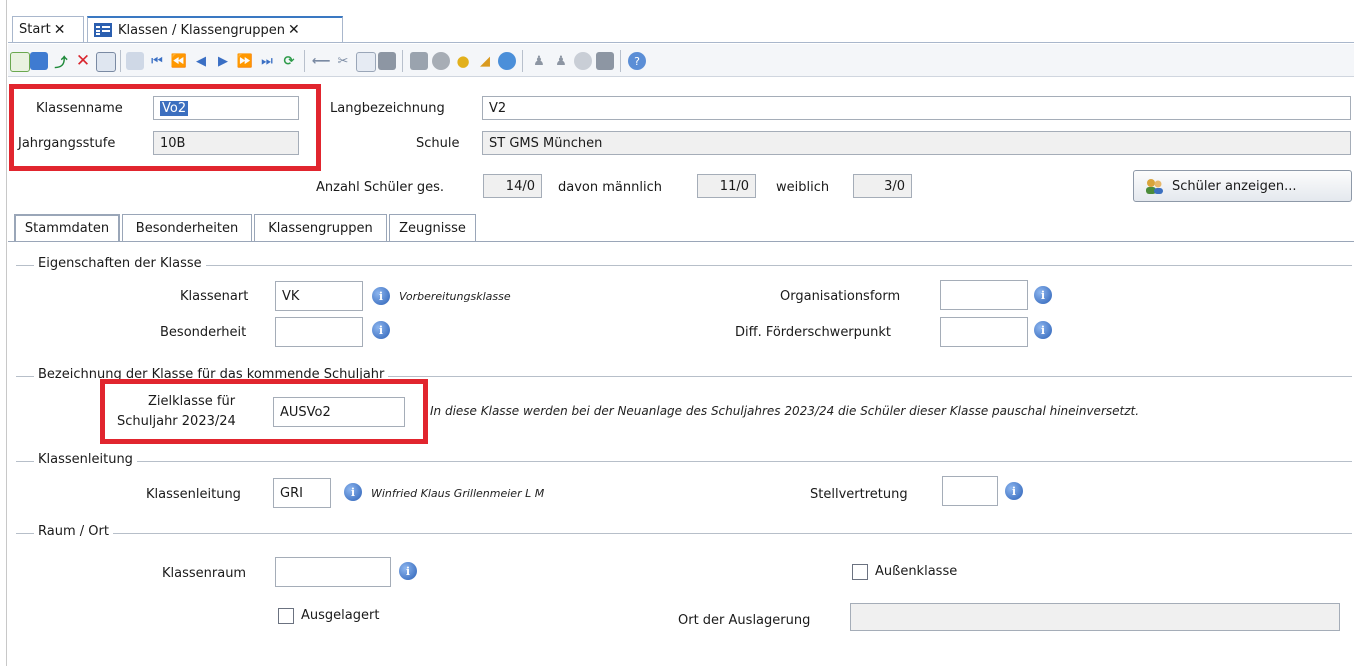 This screenshot has width=1355, height=666. Describe the element at coordinates (20, 62) in the screenshot. I see `new-icon` at that location.